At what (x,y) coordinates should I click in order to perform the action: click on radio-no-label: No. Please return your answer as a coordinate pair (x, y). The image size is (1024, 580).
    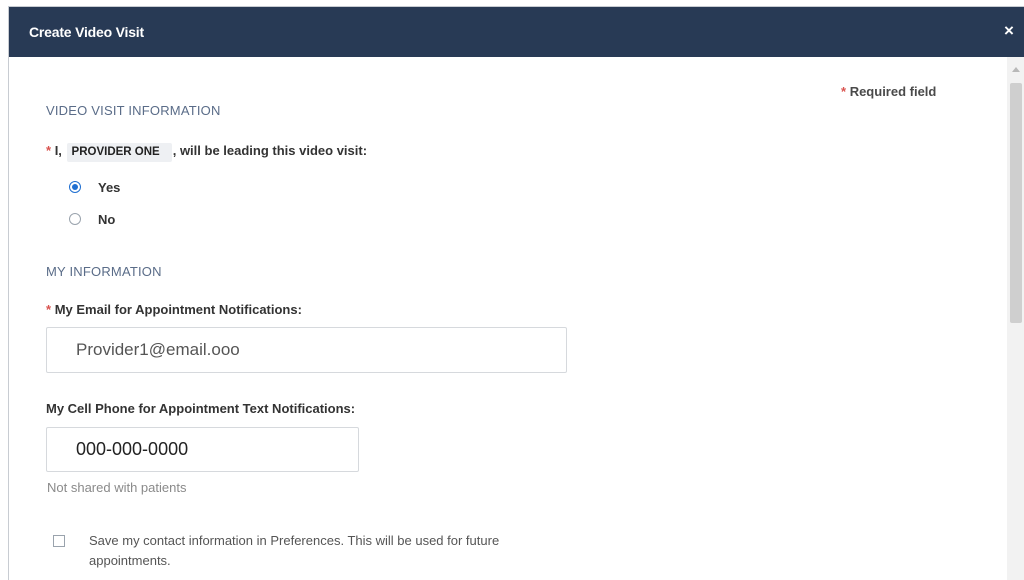
    Looking at the image, I should click on (106, 219).